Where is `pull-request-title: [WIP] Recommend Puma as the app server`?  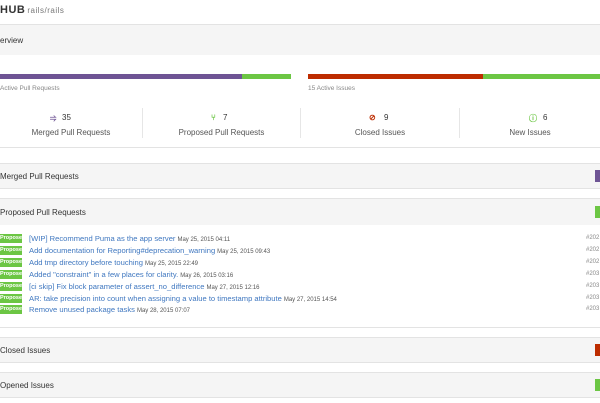 pull-request-title: [WIP] Recommend Puma as the app server is located at coordinates (102, 238).